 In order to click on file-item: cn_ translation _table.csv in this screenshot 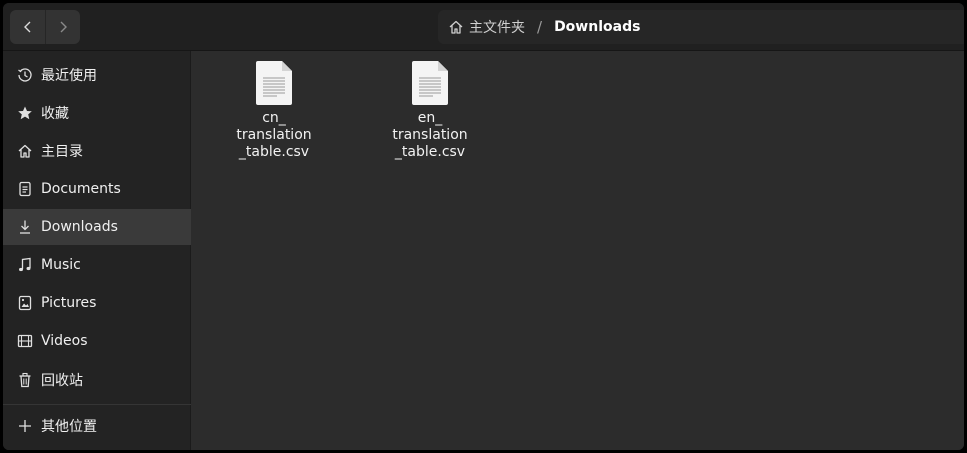, I will do `click(274, 110)`.